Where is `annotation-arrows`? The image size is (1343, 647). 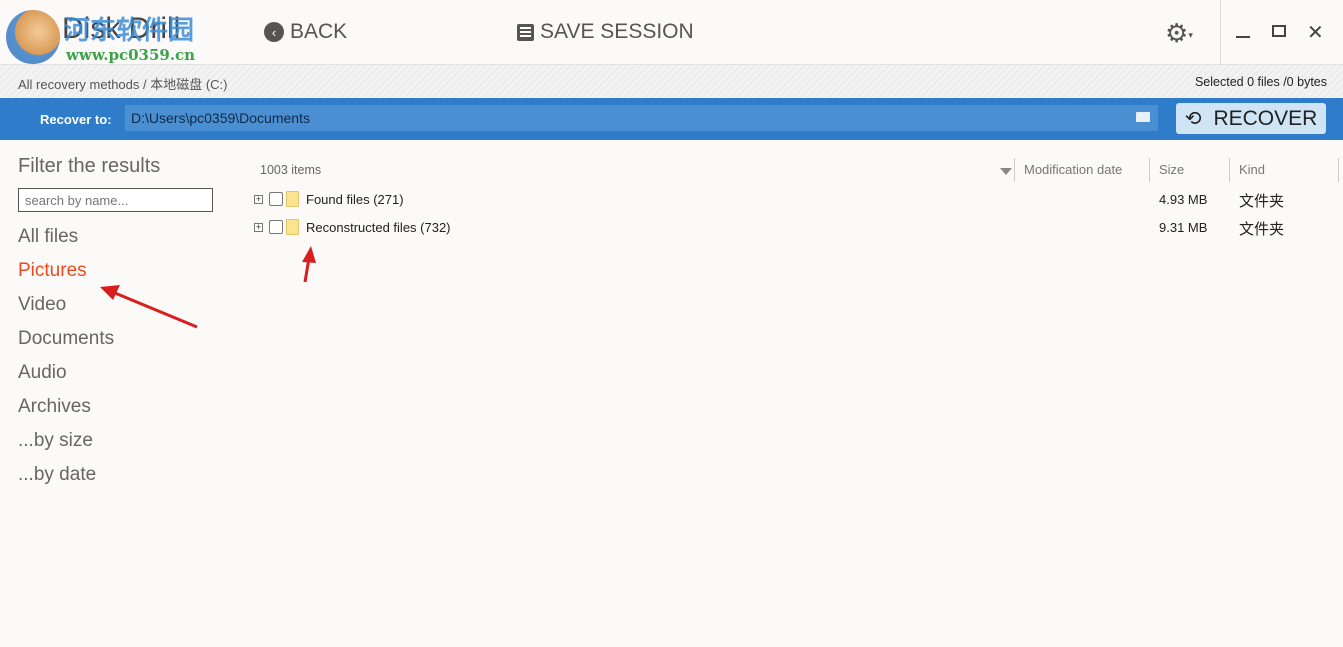 annotation-arrows is located at coordinates (208, 287).